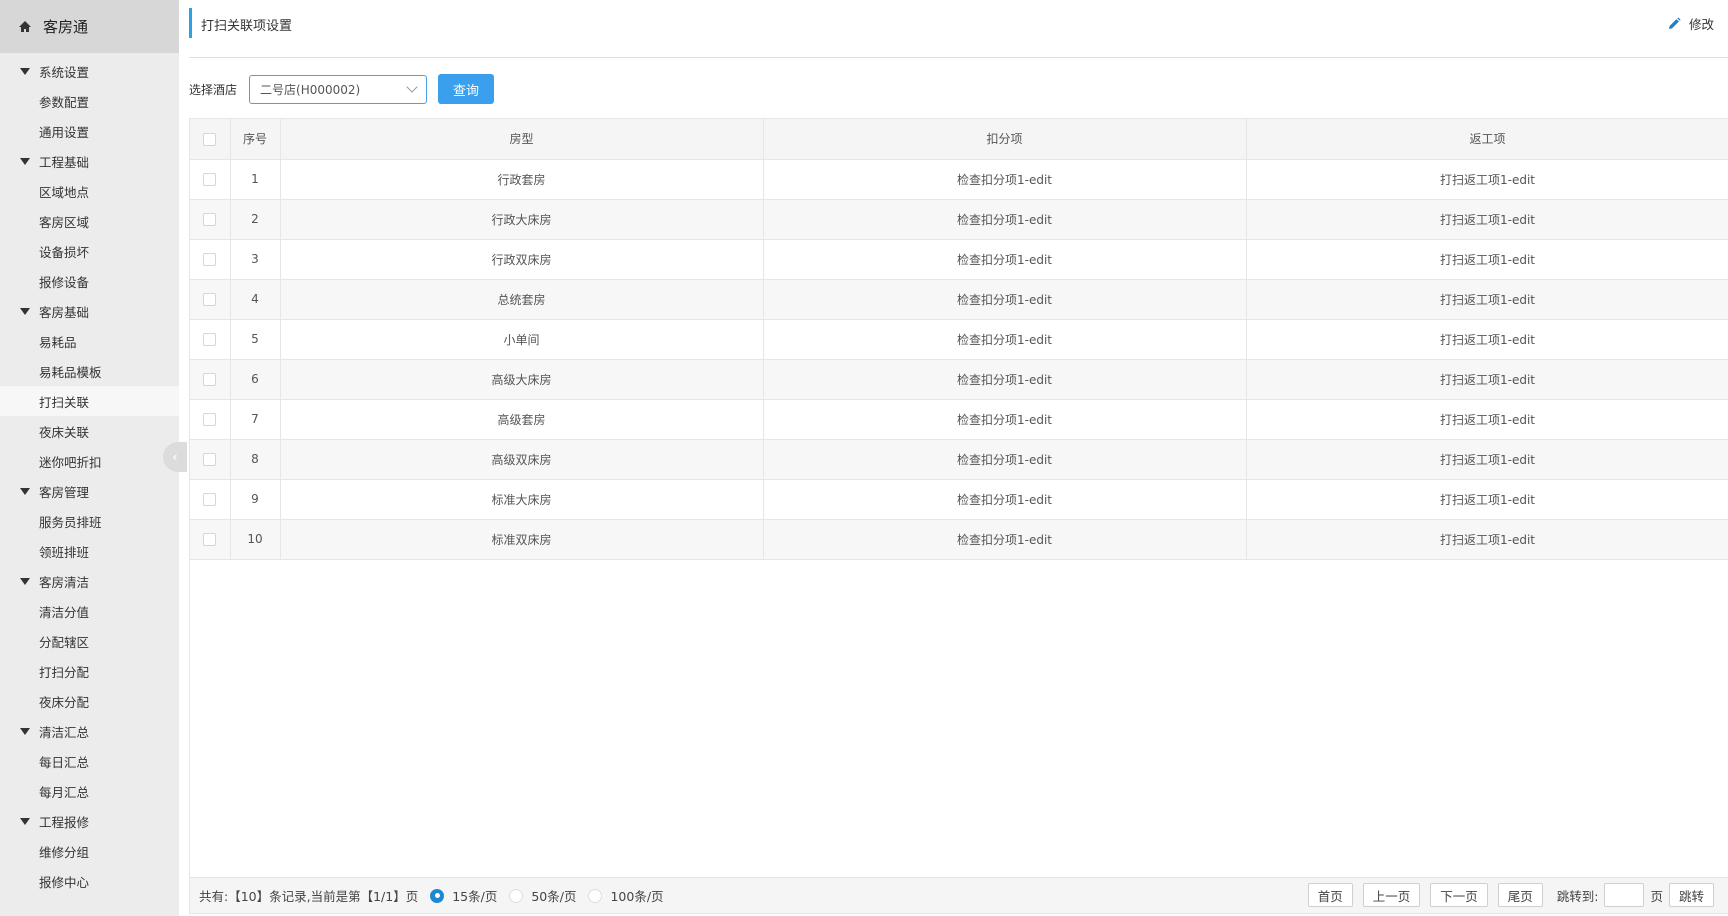 The width and height of the screenshot is (1728, 916). I want to click on page-size-15-option: 15条/页, so click(463, 895).